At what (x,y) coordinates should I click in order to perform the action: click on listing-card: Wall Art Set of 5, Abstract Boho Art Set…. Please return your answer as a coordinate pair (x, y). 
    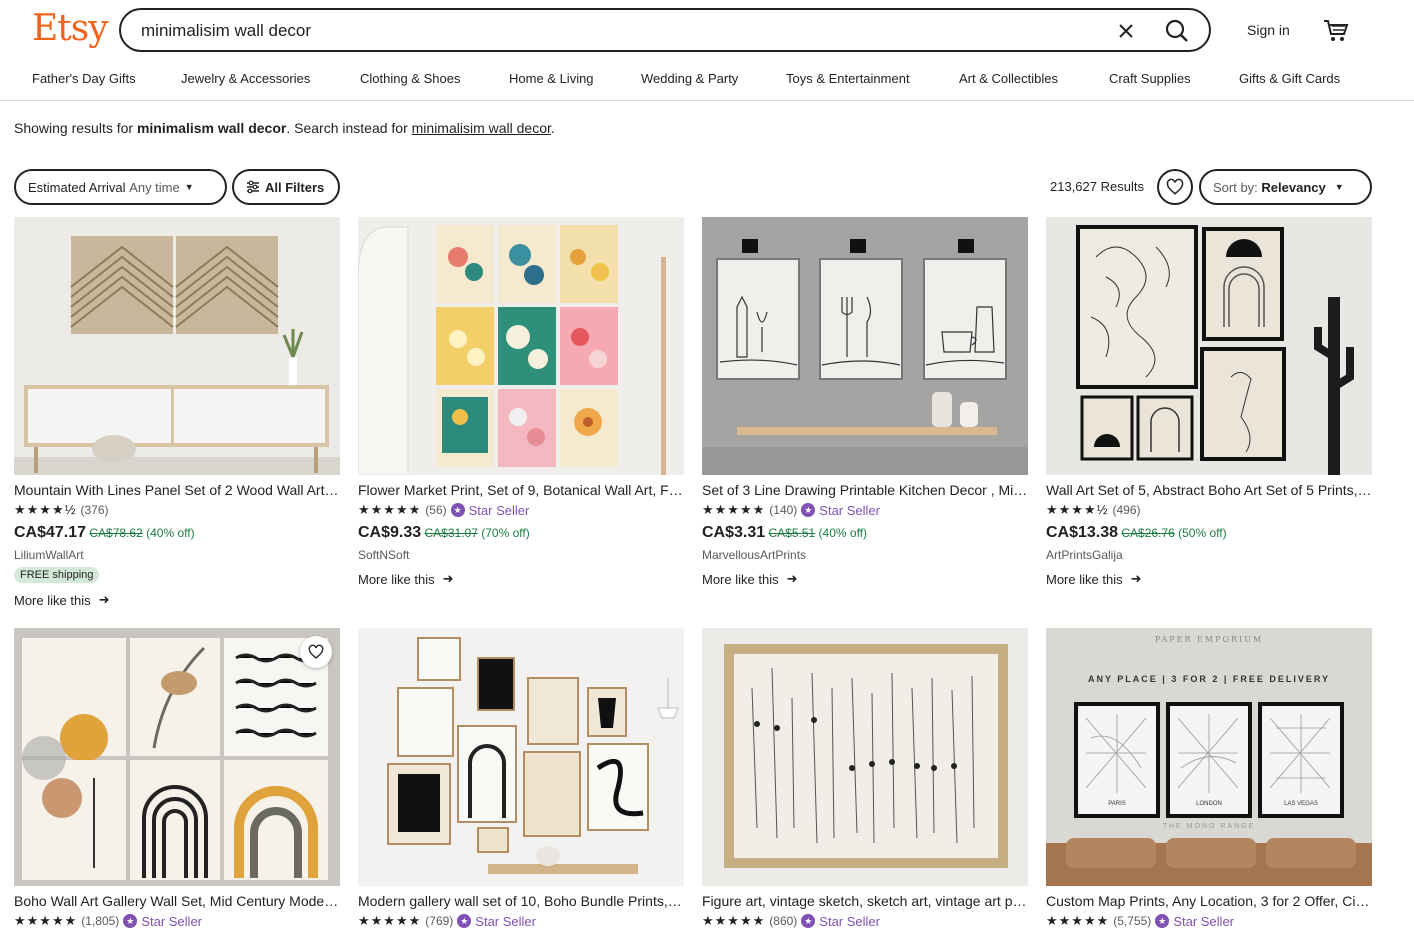
    Looking at the image, I should click on (1209, 402).